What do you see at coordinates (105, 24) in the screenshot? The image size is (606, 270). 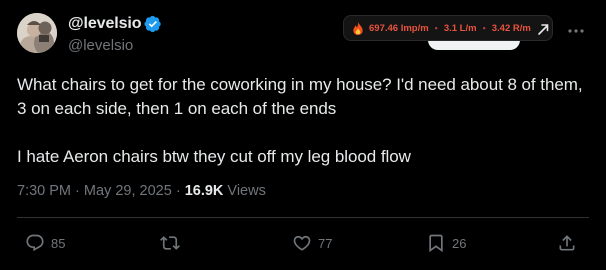 I see `author-display-name: @levelsio` at bounding box center [105, 24].